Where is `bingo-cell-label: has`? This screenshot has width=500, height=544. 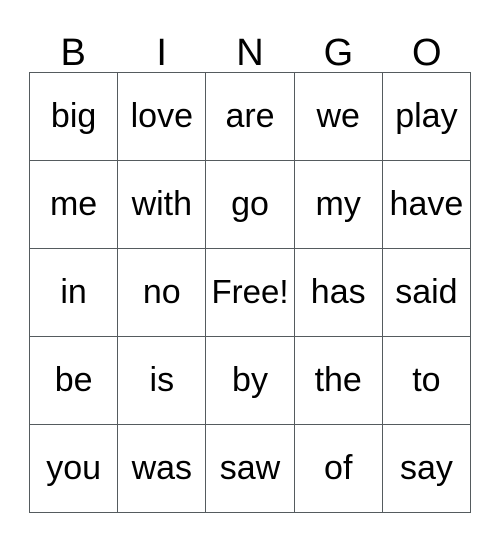 bingo-cell-label: has is located at coordinates (338, 291).